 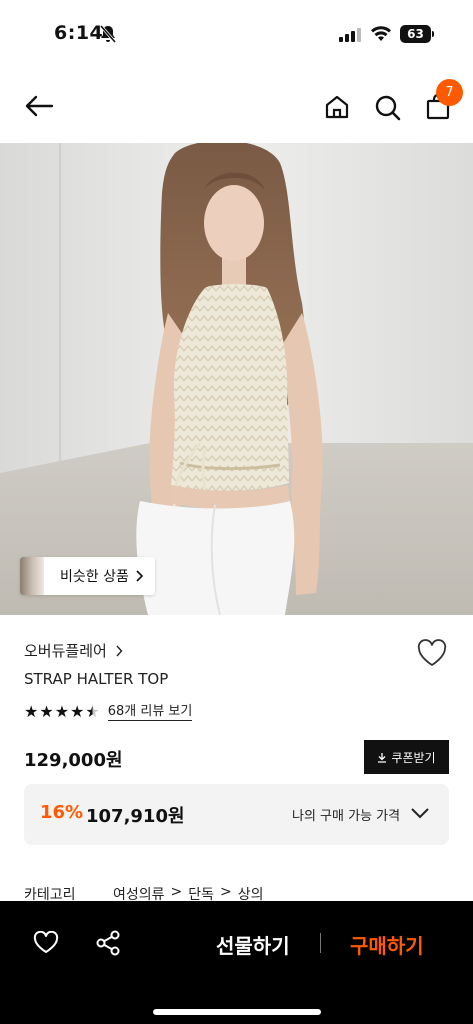 I want to click on cellular-signal-icon, so click(x=350, y=34).